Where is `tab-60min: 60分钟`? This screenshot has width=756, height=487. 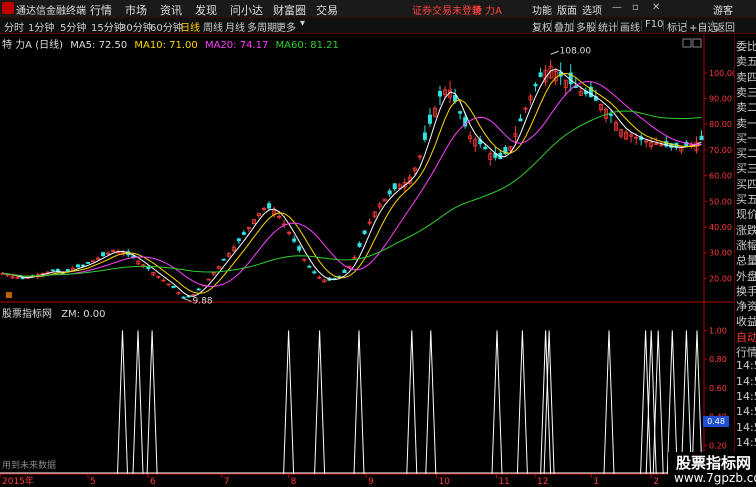 tab-60min: 60分钟 is located at coordinates (166, 26).